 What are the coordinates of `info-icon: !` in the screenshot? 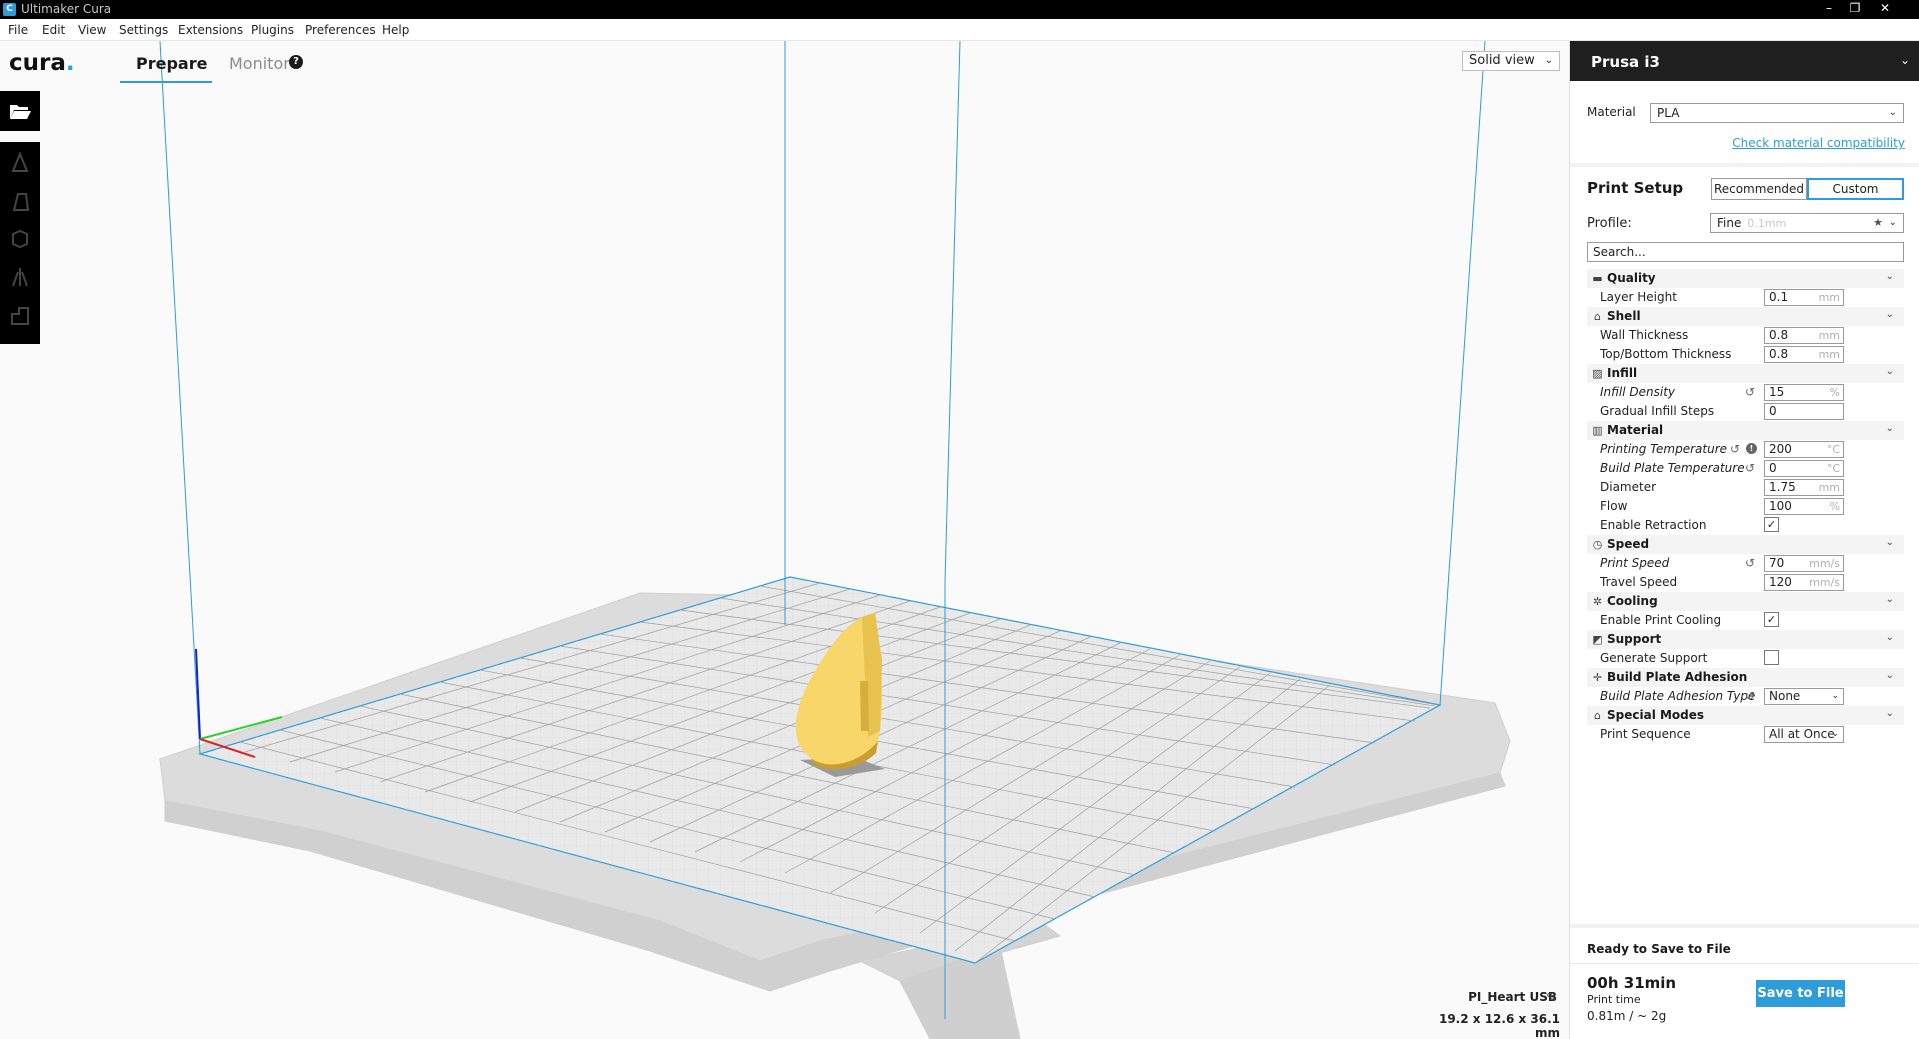 It's located at (1751, 448).